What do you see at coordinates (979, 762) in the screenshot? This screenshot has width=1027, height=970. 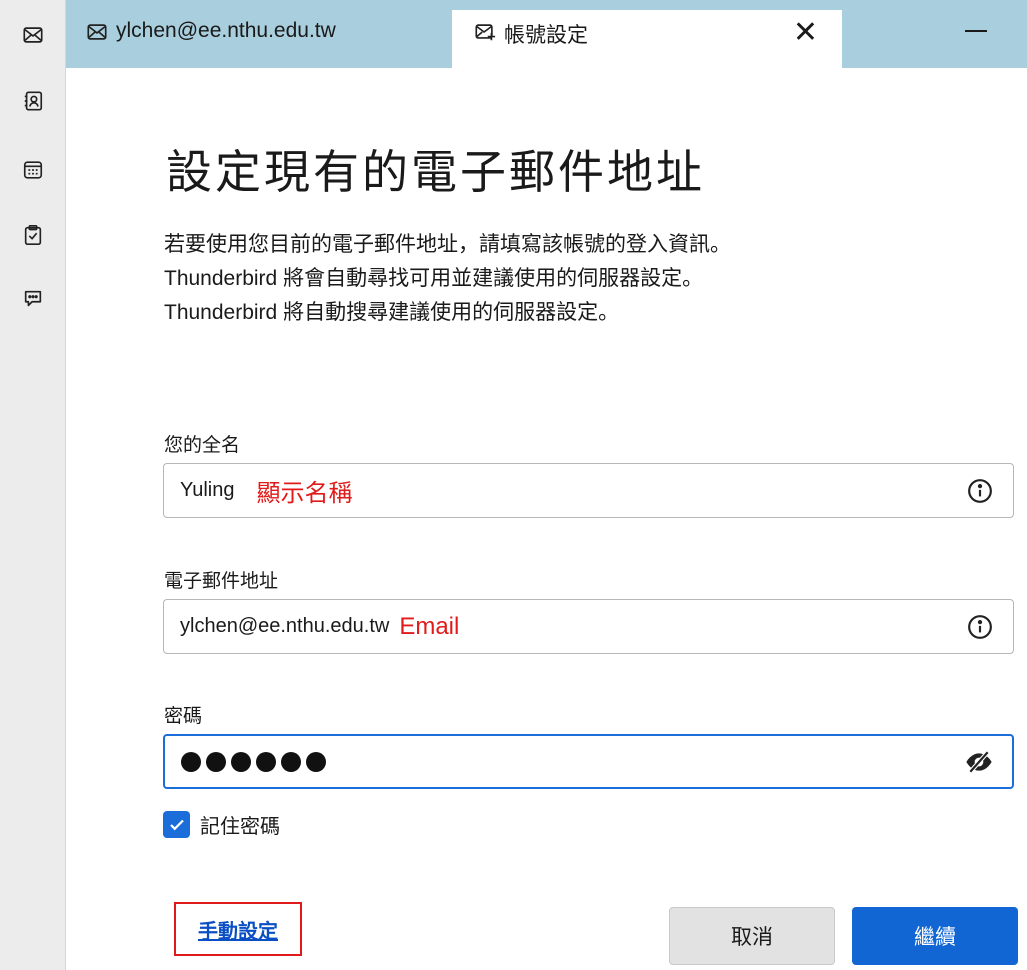 I see `eye-slash-icon` at bounding box center [979, 762].